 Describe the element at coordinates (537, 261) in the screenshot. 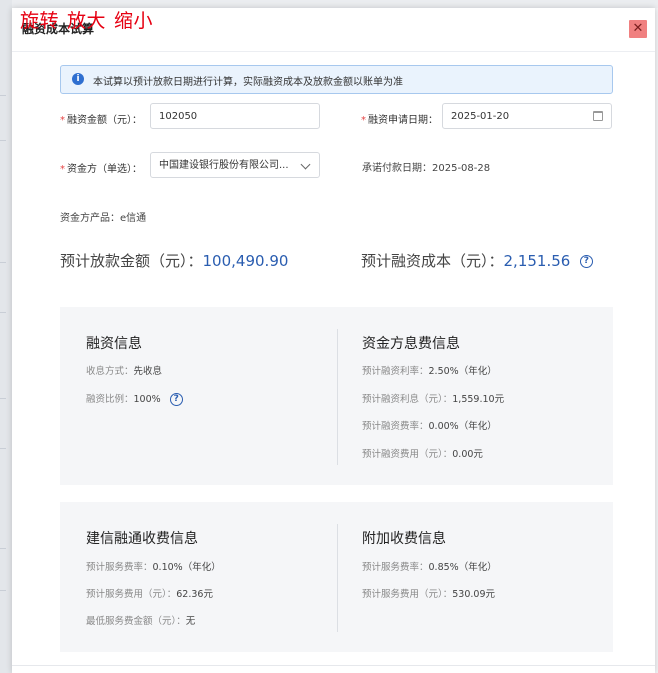

I see `financing-cost-value: 2,151.56` at that location.